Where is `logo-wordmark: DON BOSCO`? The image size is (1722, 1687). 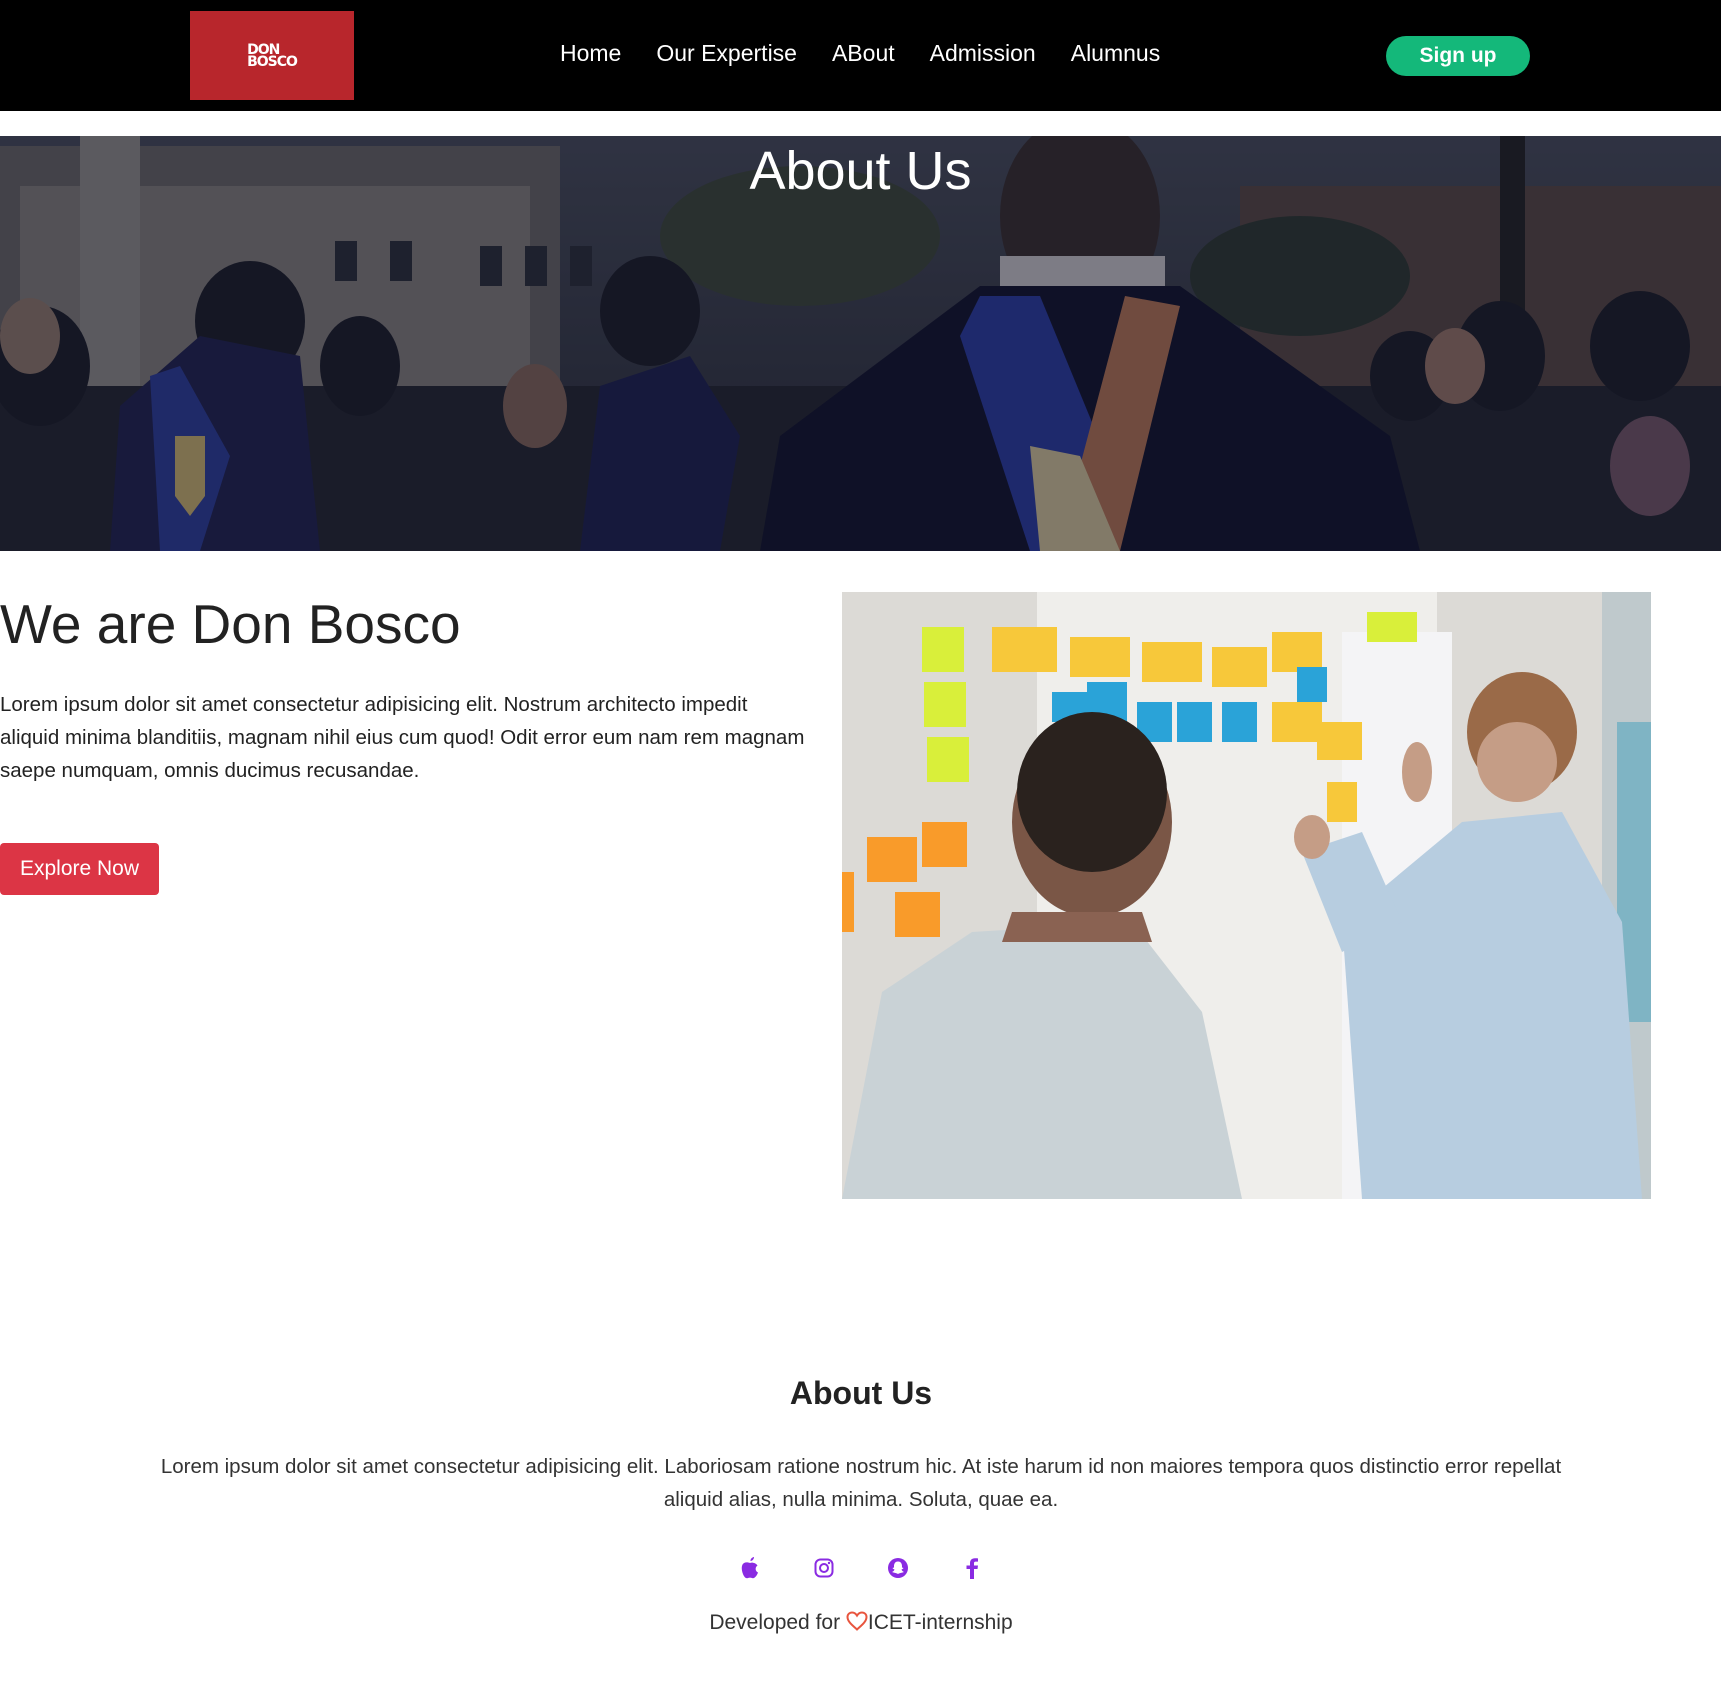 logo-wordmark: DON BOSCO is located at coordinates (272, 55).